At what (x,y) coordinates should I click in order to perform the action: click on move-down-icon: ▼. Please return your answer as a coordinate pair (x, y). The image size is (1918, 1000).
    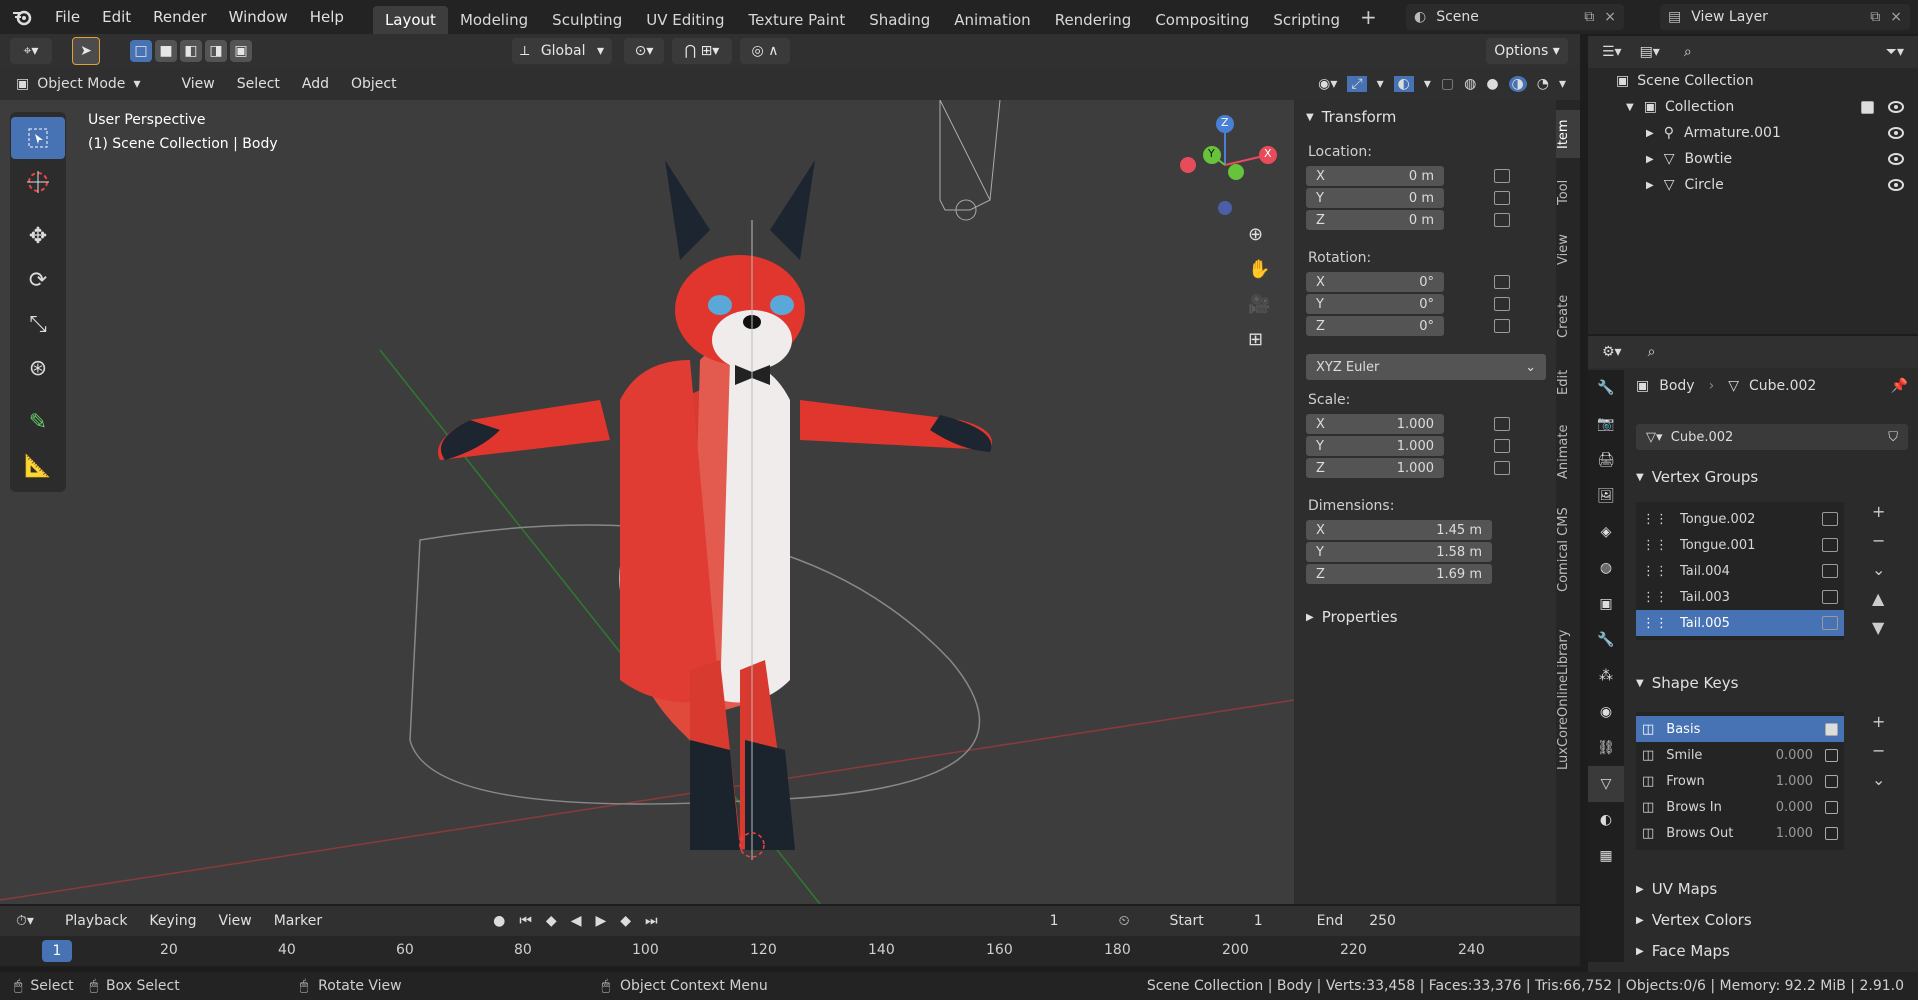
    Looking at the image, I should click on (1878, 627).